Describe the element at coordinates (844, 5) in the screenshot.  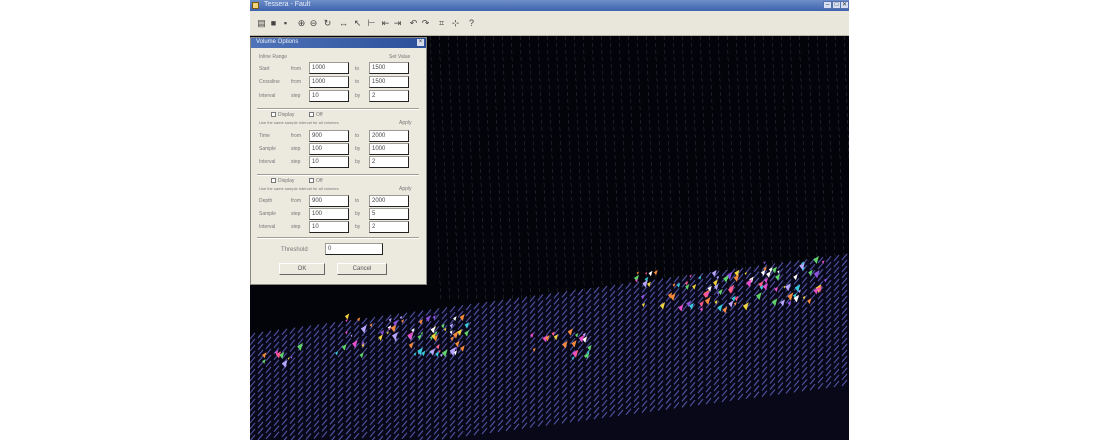
I see `close-button: ✕` at that location.